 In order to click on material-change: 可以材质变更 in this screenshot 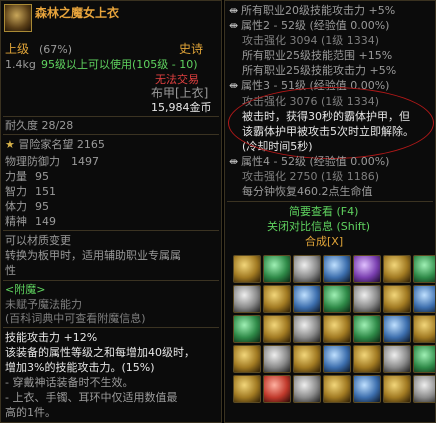, I will do `click(38, 240)`.